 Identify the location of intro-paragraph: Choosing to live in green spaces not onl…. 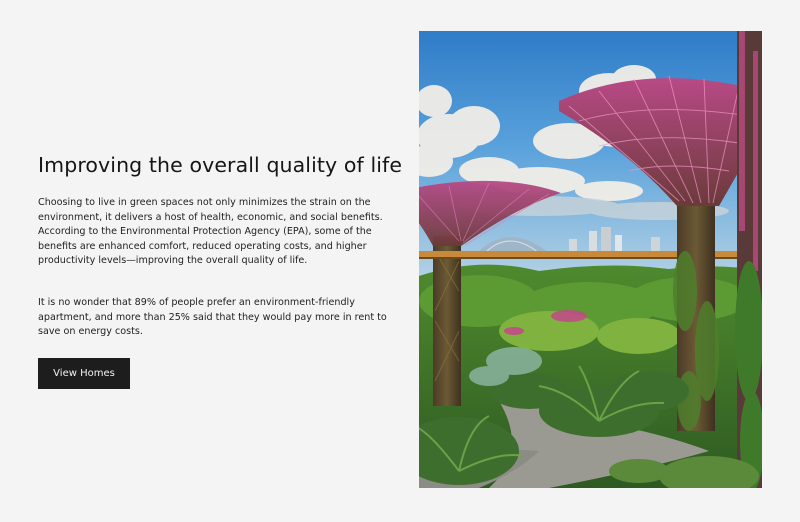
(210, 232).